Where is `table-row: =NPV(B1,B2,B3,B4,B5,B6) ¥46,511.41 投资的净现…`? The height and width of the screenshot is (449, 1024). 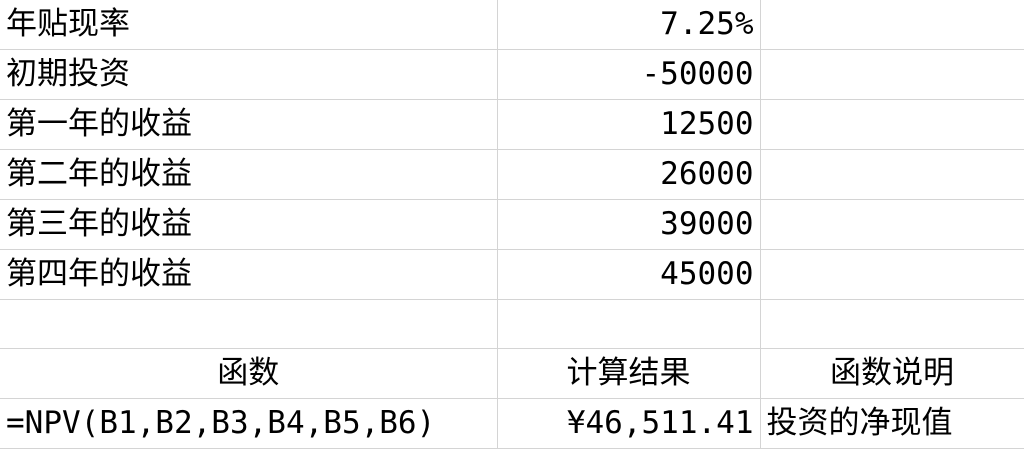 table-row: =NPV(B1,B2,B3,B4,B5,B6) ¥46,511.41 投资的净现… is located at coordinates (512, 423).